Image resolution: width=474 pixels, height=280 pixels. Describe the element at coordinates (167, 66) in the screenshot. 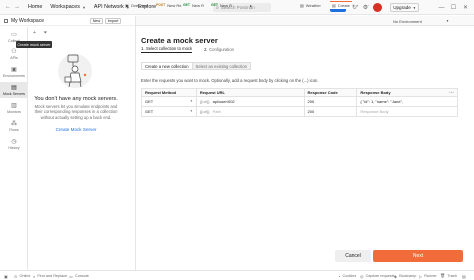

I see `tab-create-new-collection: Create a new collection` at that location.